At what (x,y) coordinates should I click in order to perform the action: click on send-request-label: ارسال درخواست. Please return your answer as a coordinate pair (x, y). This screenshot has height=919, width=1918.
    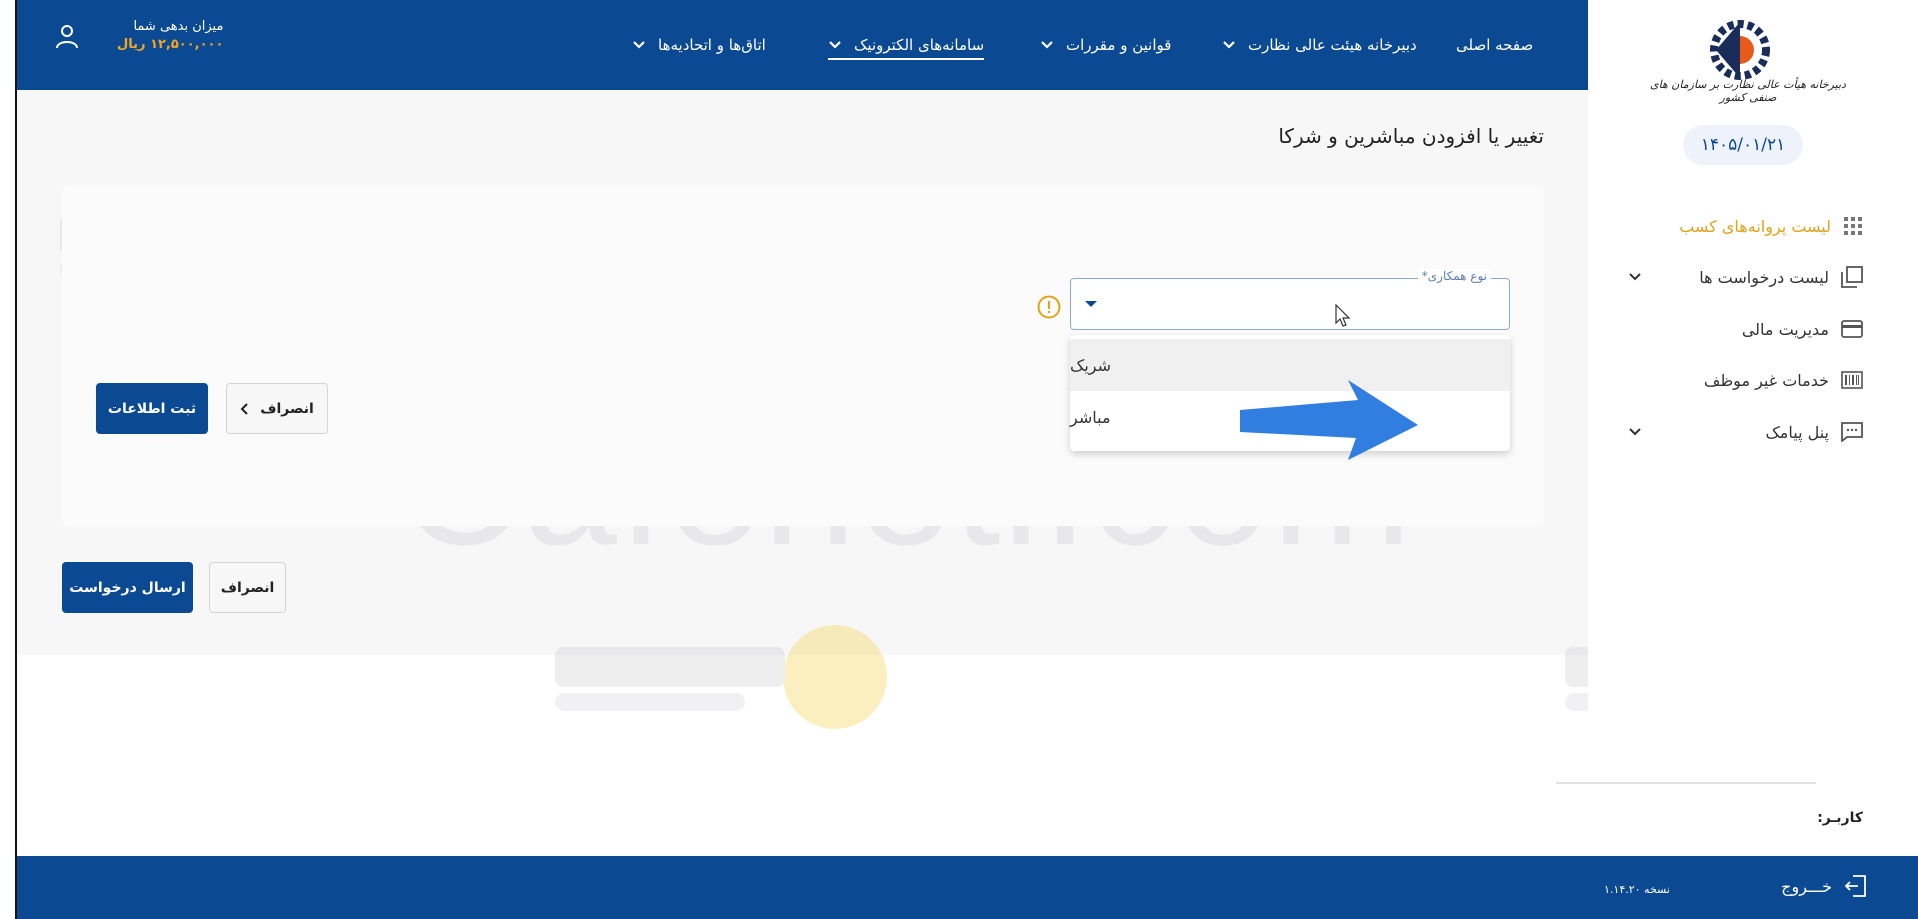
    Looking at the image, I should click on (127, 587).